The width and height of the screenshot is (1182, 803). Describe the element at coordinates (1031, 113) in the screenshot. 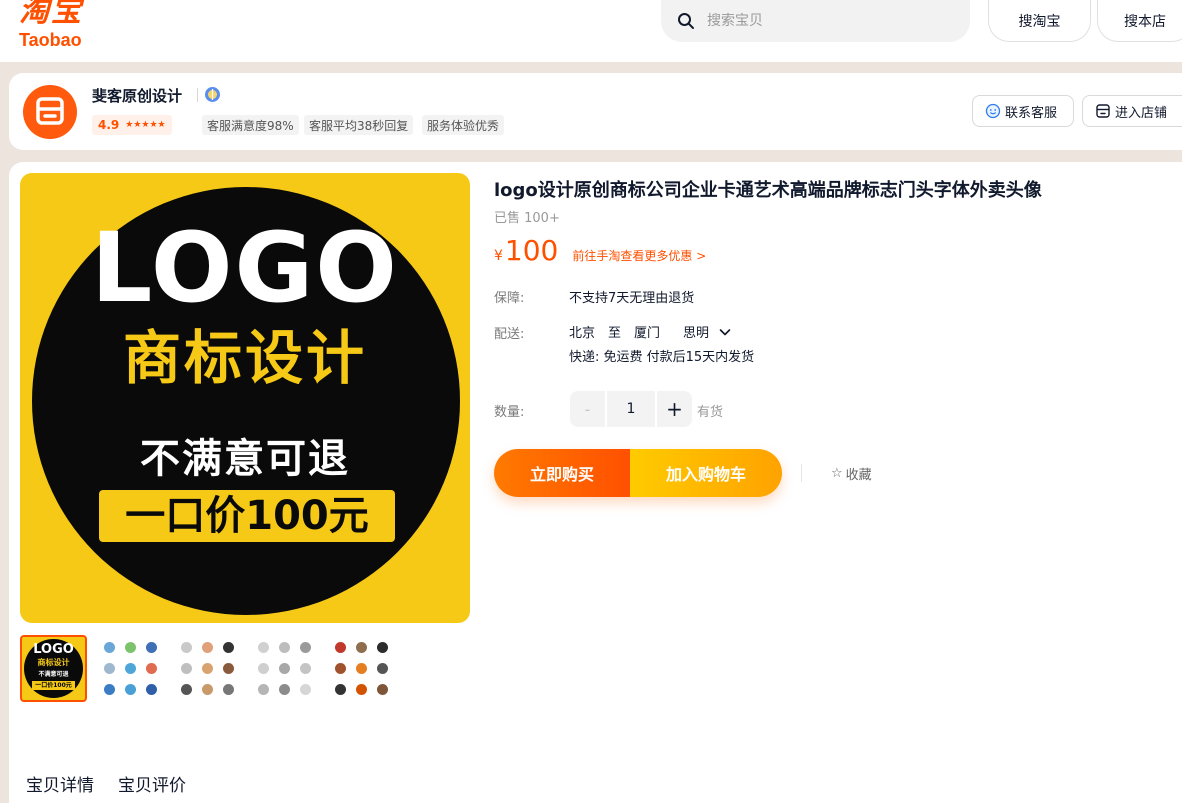

I see `contact-service-label: 联系客服` at that location.